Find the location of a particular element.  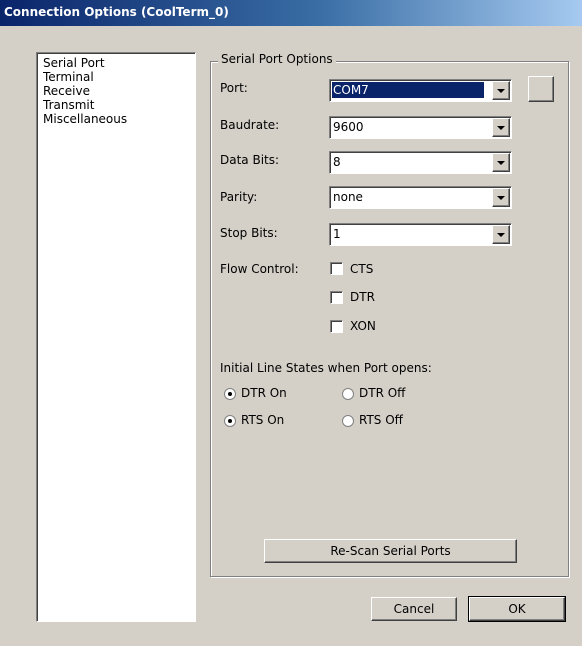

rts-on-radio is located at coordinates (230, 421).